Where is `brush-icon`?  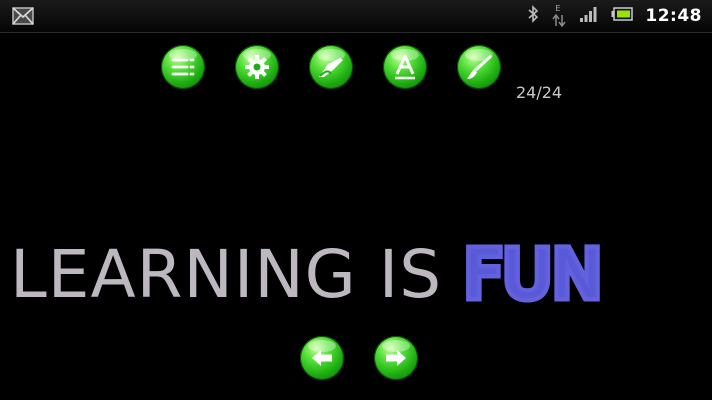
brush-icon is located at coordinates (479, 67).